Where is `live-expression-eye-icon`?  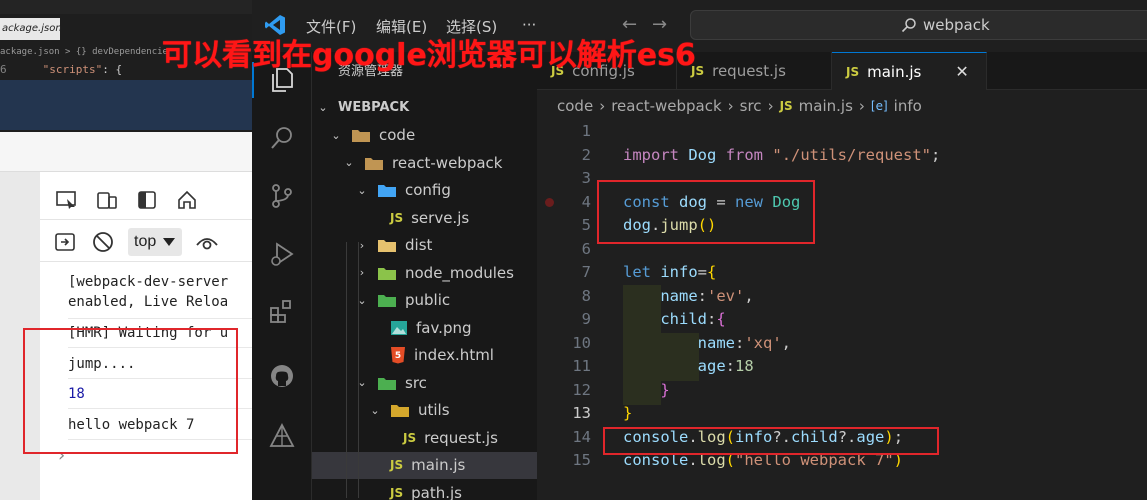
live-expression-eye-icon is located at coordinates (207, 242).